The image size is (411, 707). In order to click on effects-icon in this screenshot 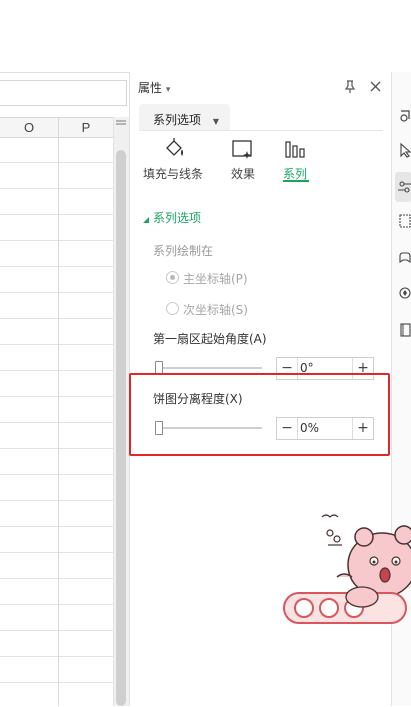, I will do `click(243, 150)`.